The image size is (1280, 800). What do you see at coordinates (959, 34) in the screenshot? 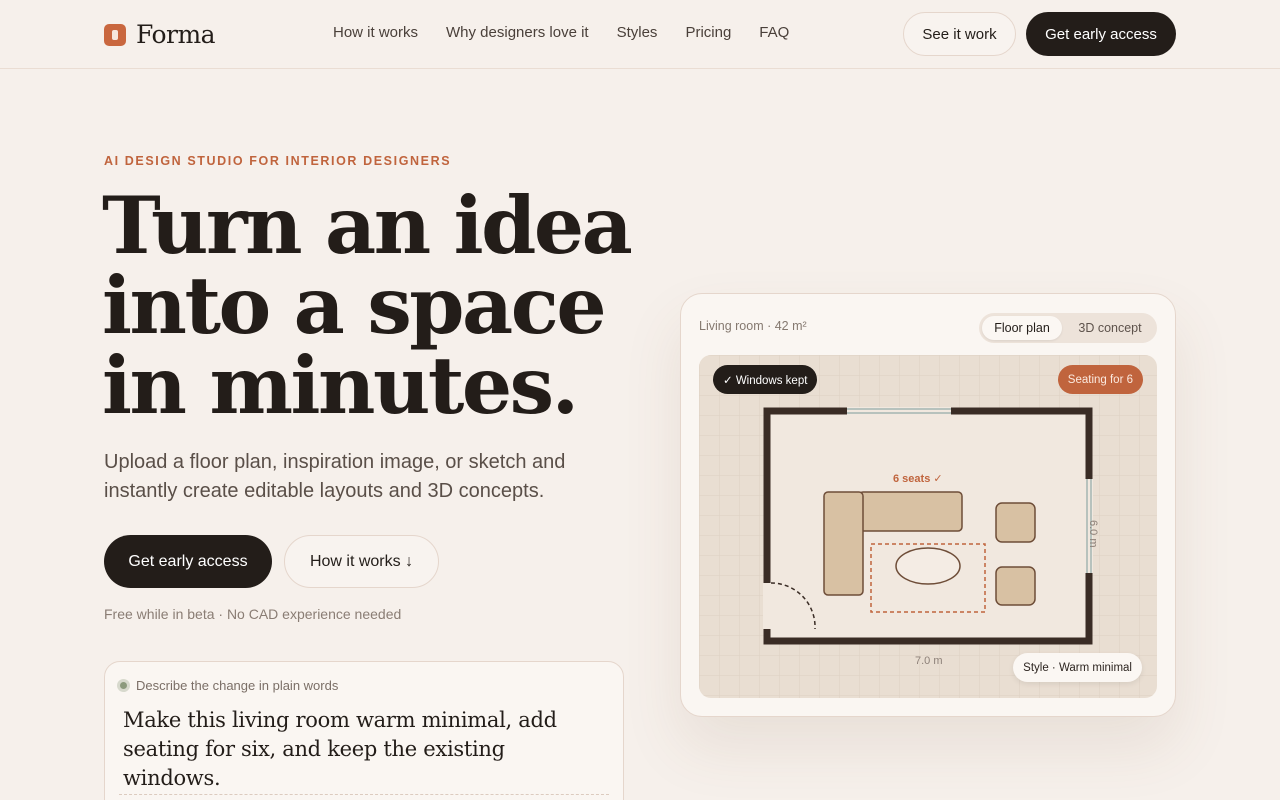
I see `see-it-work-button: See it work` at bounding box center [959, 34].